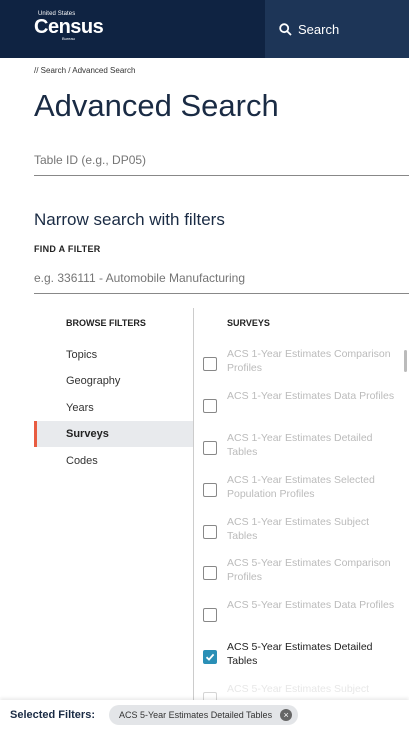 The width and height of the screenshot is (409, 730). I want to click on search-icon, so click(285, 29).